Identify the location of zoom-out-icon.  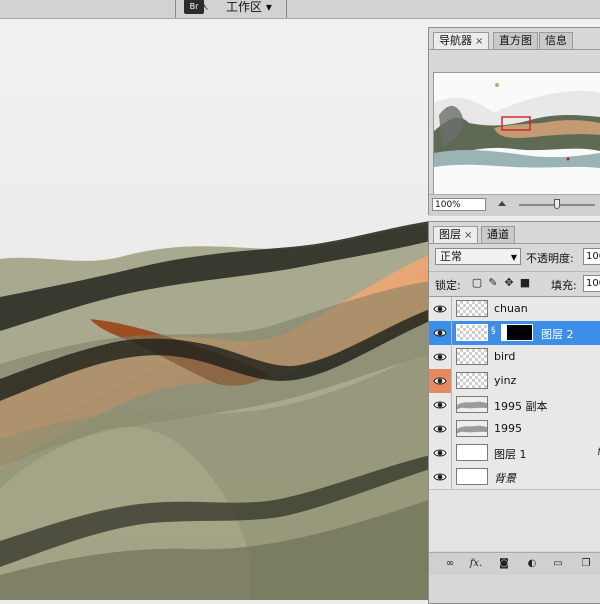
(502, 203).